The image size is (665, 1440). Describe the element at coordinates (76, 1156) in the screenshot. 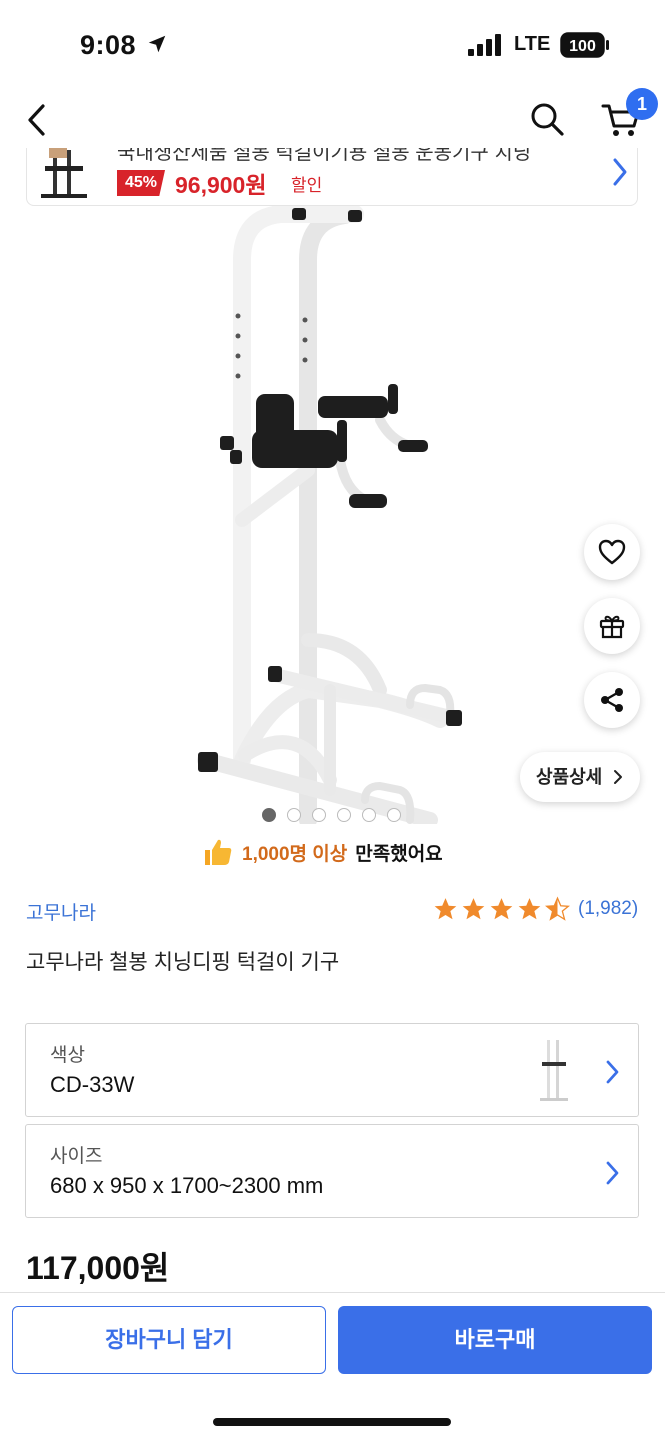

I see `option-label: 사이즈` at that location.